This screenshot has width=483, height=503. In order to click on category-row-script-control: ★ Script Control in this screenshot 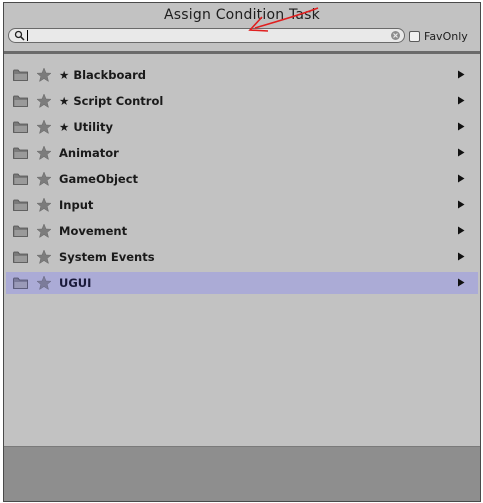, I will do `click(242, 101)`.